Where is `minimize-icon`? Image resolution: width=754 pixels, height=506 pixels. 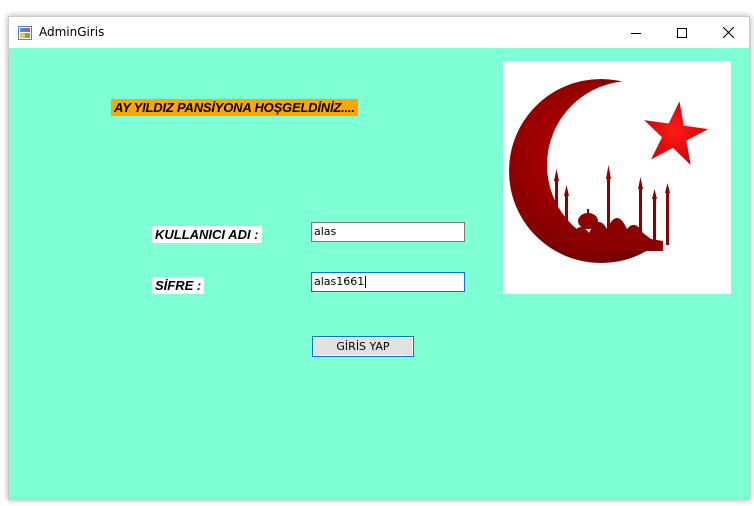
minimize-icon is located at coordinates (636, 33).